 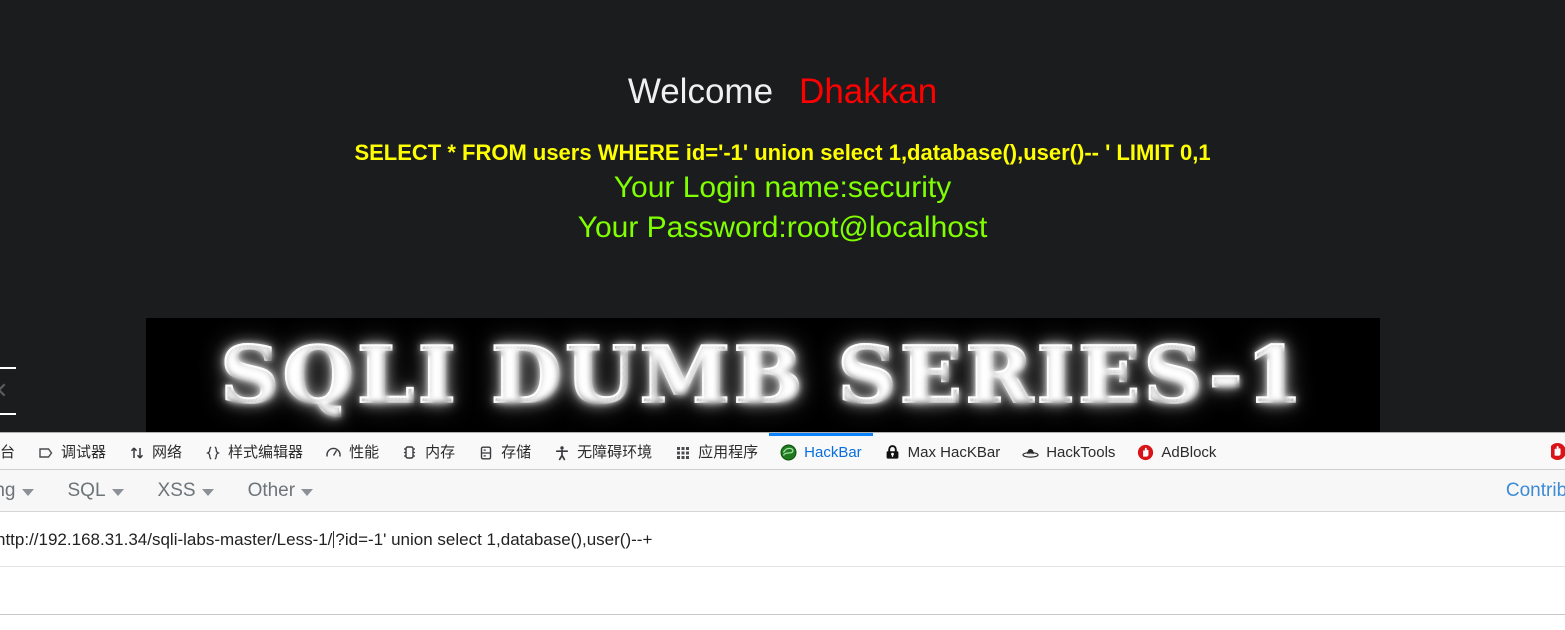 I want to click on devtools-tab-memory-label: 内存, so click(x=440, y=452).